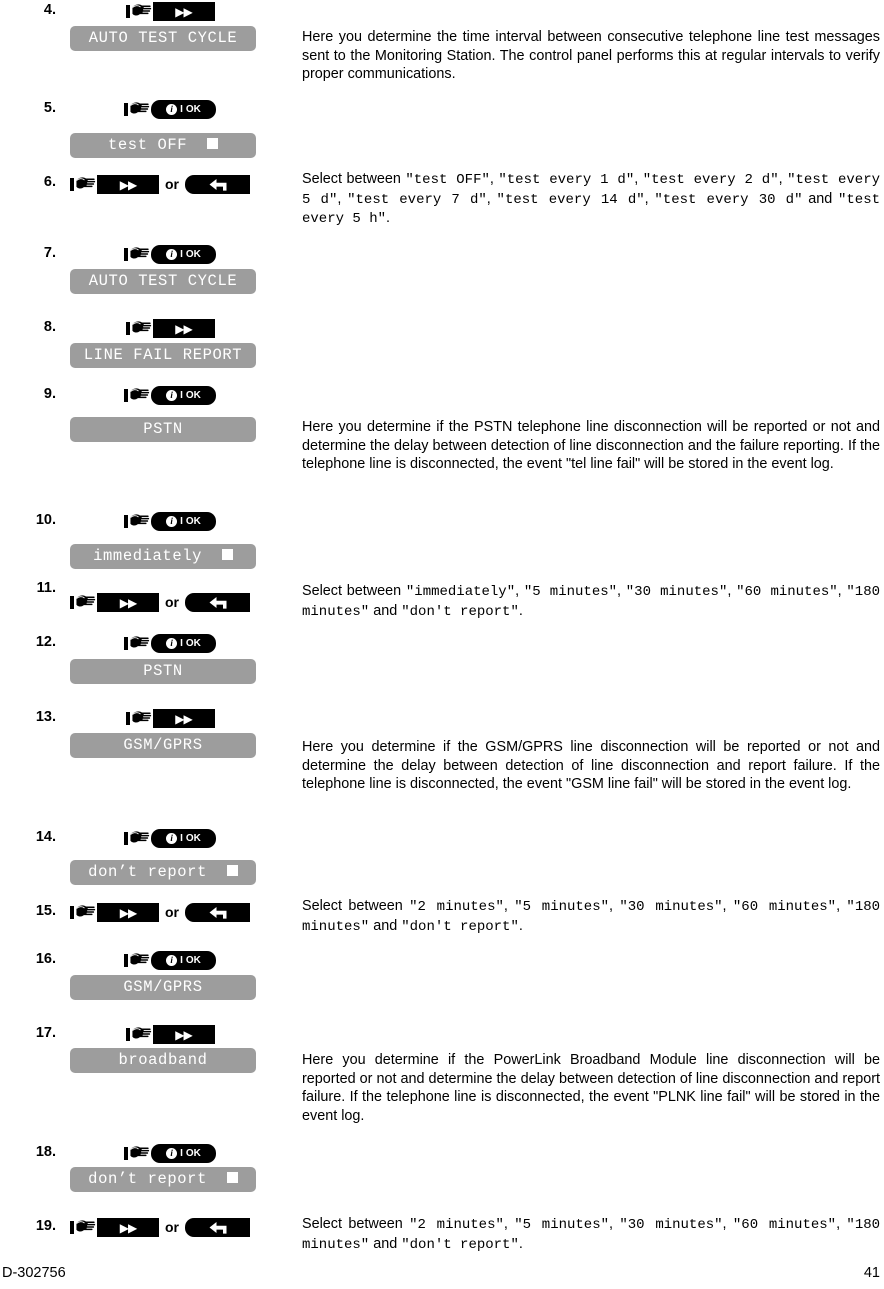 This screenshot has width=884, height=1289. I want to click on step-number: 8., so click(49, 327).